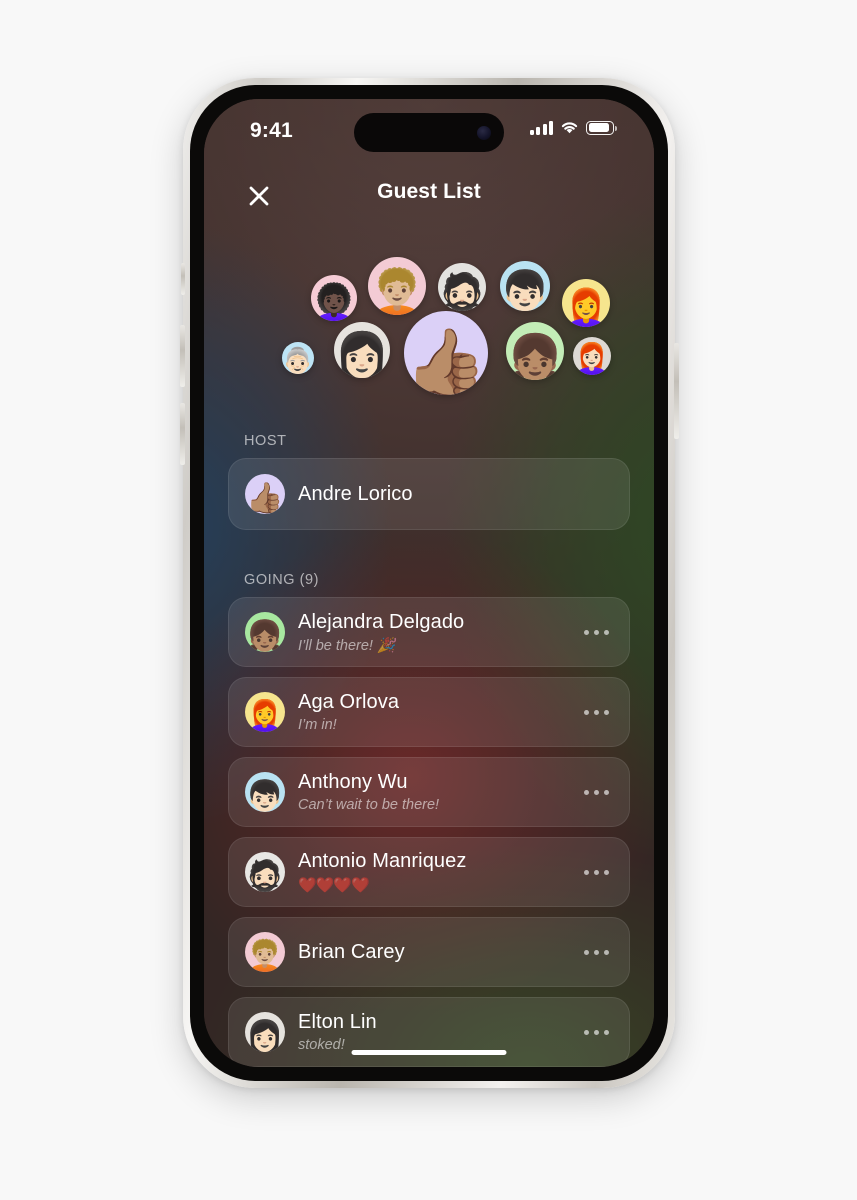  I want to click on guest-row-text: Antonio Manriquez ❤️❤️❤️❤️, so click(434, 872).